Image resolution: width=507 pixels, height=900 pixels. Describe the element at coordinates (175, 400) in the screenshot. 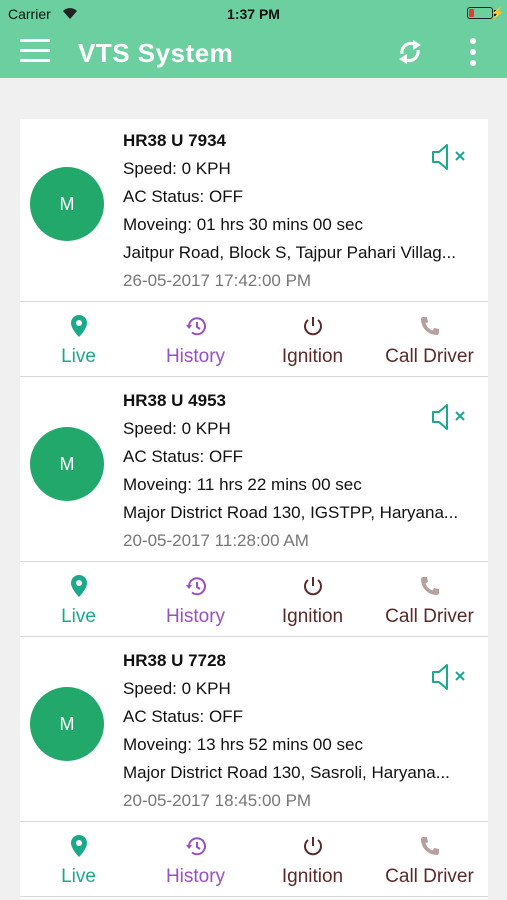

I see `vehicle-plate: HR38 U 4953` at that location.